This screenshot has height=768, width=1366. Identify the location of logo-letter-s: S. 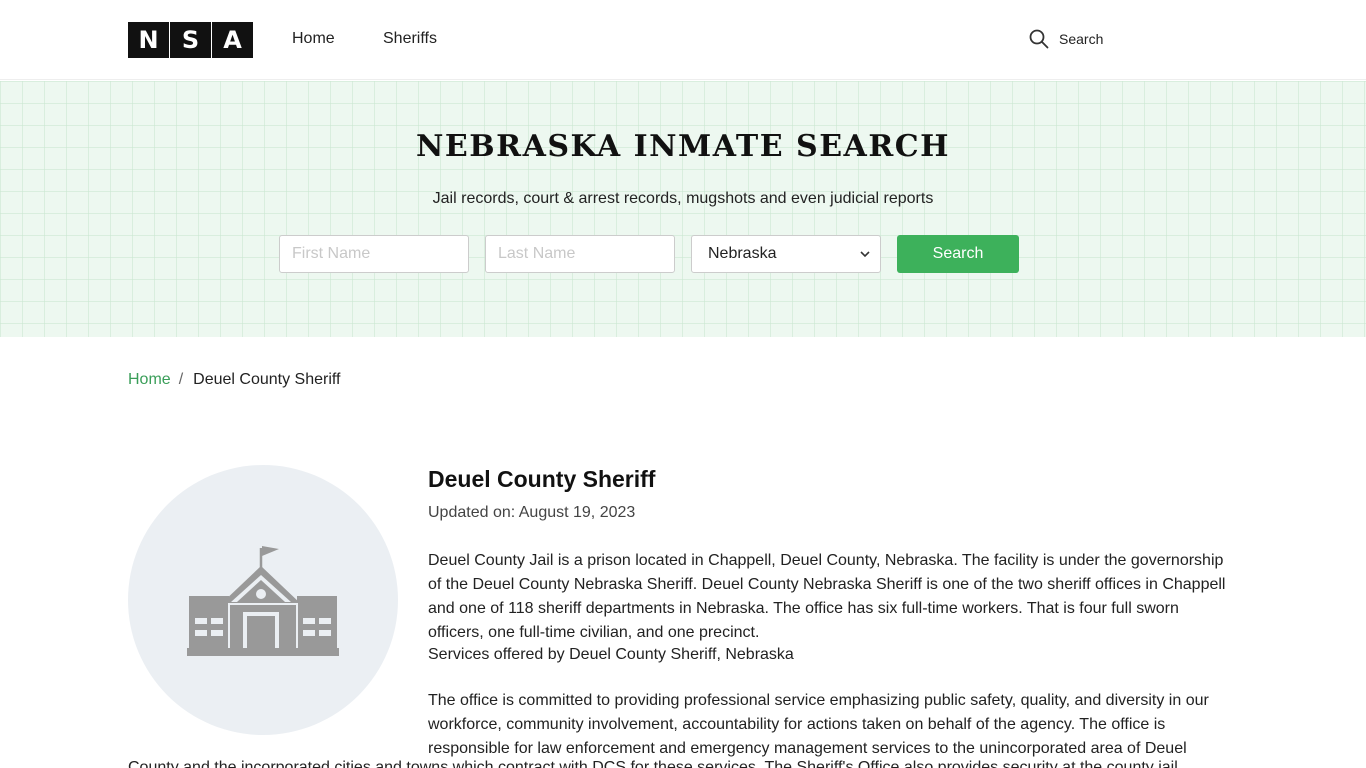
(190, 40).